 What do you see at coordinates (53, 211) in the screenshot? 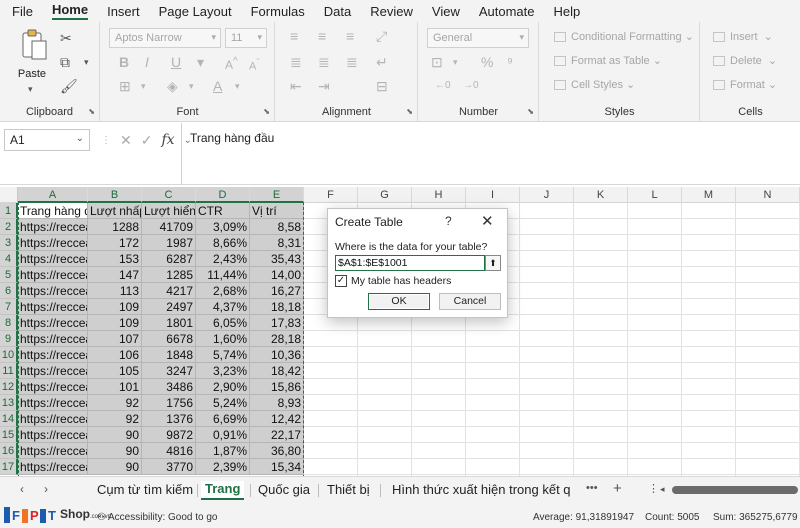
I see `header-cell: Trang hàng đầ` at bounding box center [53, 211].